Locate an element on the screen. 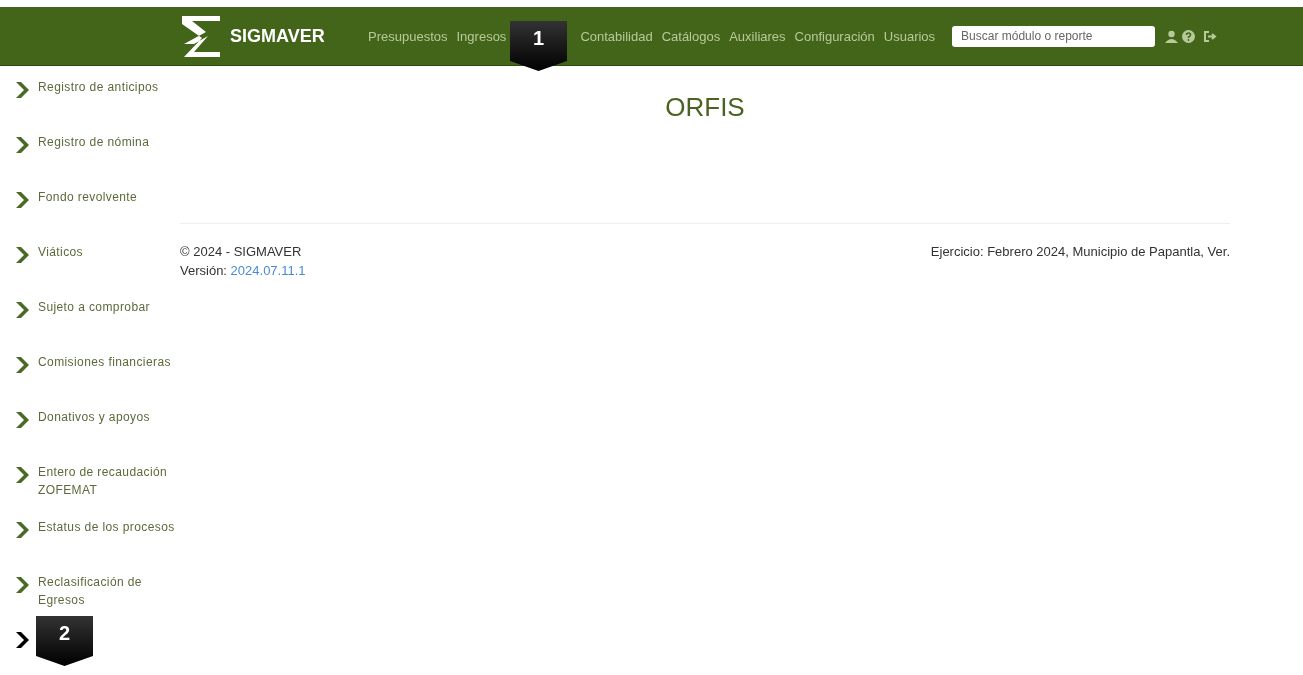 The image size is (1303, 675). search-field: Buscar módulo o reporte is located at coordinates (1054, 36).